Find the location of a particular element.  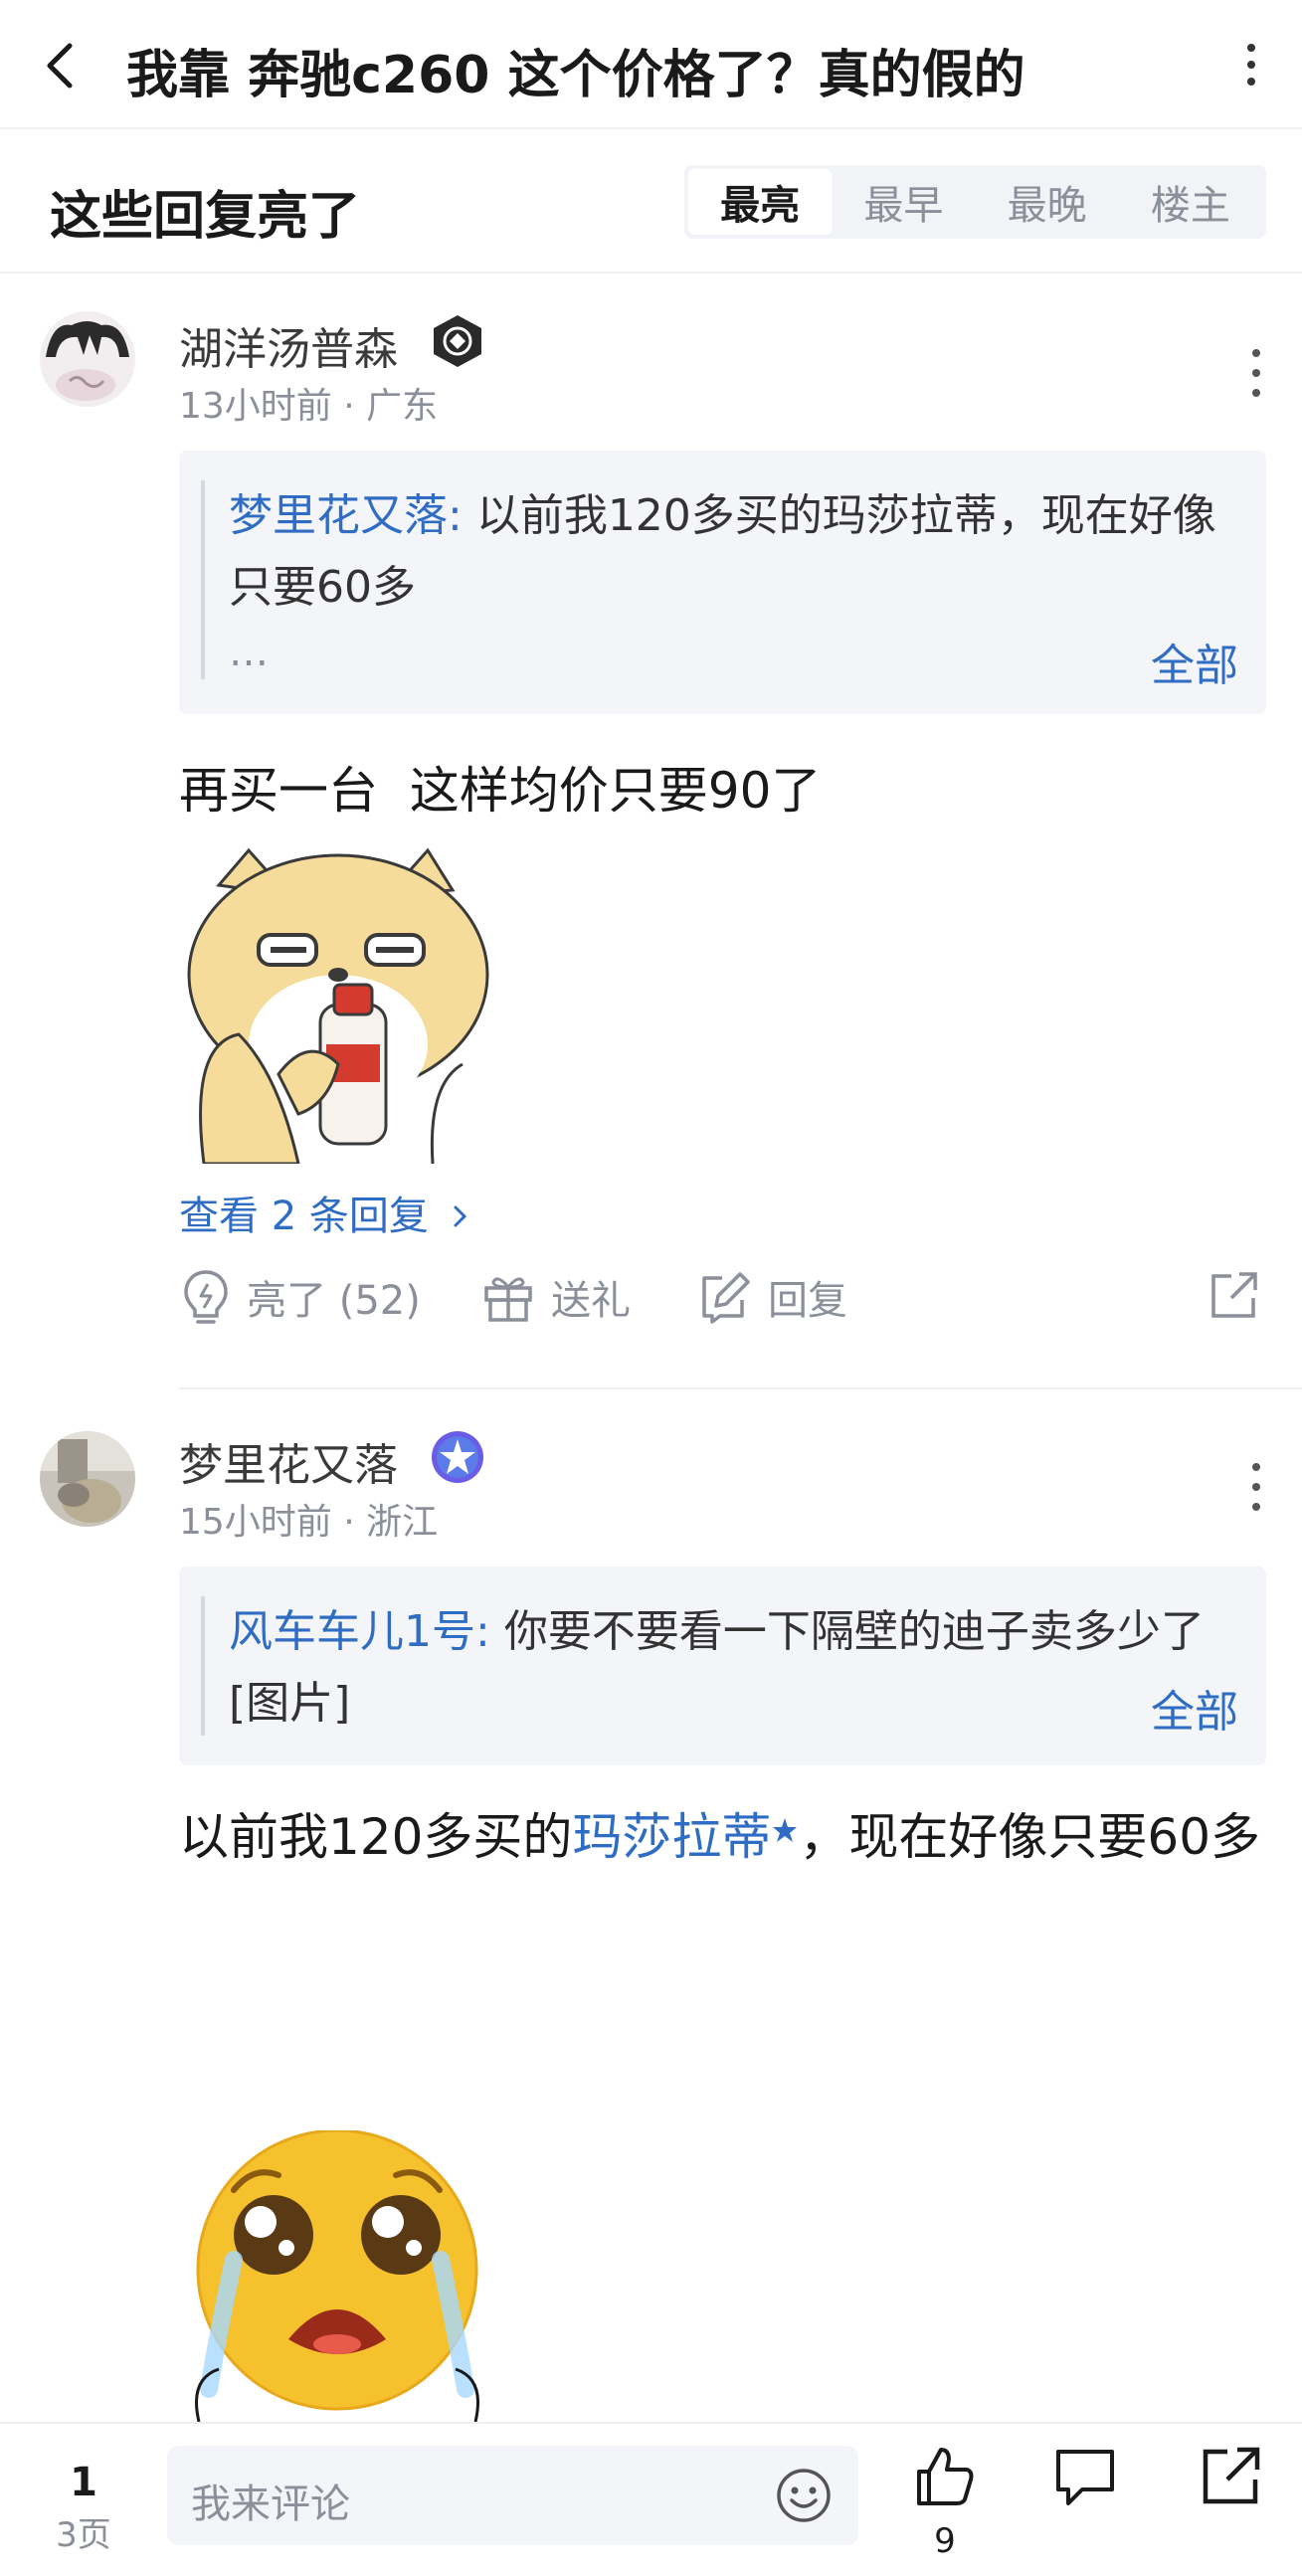

sort-tabs: 最亮 最早 最晚 楼主 is located at coordinates (975, 202).